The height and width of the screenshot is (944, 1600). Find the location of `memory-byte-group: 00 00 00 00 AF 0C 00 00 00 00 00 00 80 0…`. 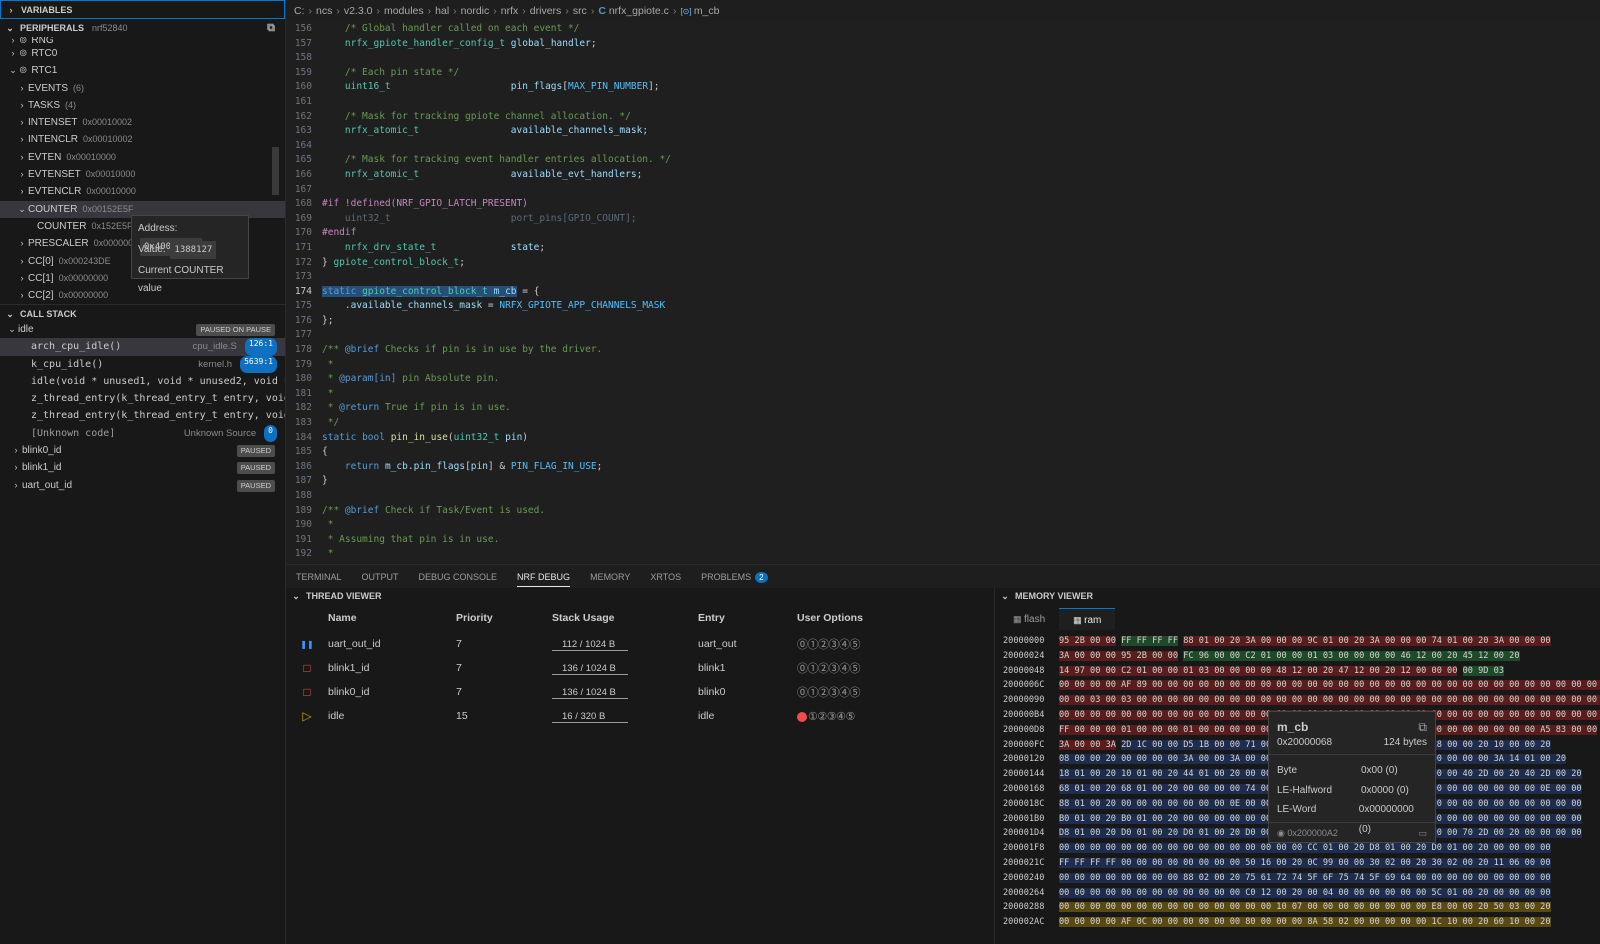

memory-byte-group: 00 00 00 00 AF 0C 00 00 00 00 00 00 80 0… is located at coordinates (1305, 922).